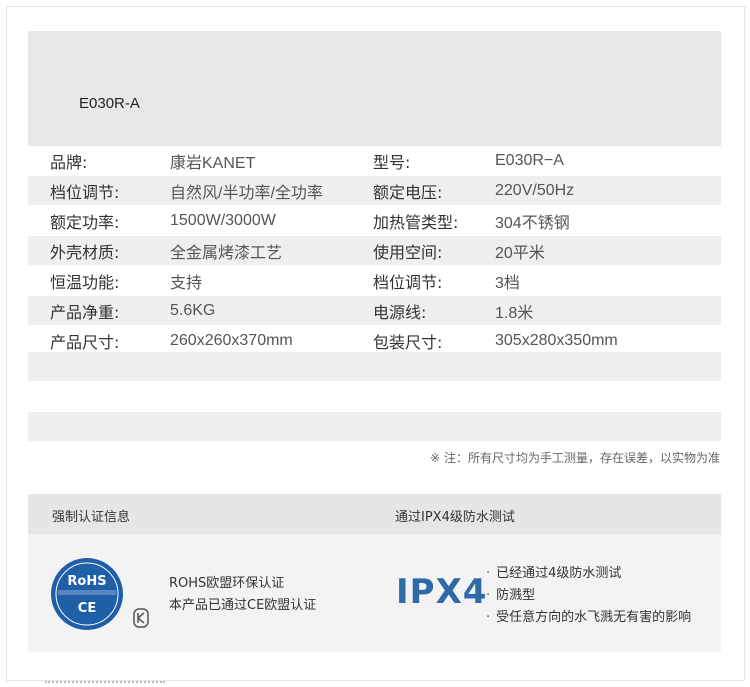  What do you see at coordinates (242, 595) in the screenshot?
I see `rohs-description: ROHS欧盟环保认证 本产品已通过CE欧盟认证` at bounding box center [242, 595].